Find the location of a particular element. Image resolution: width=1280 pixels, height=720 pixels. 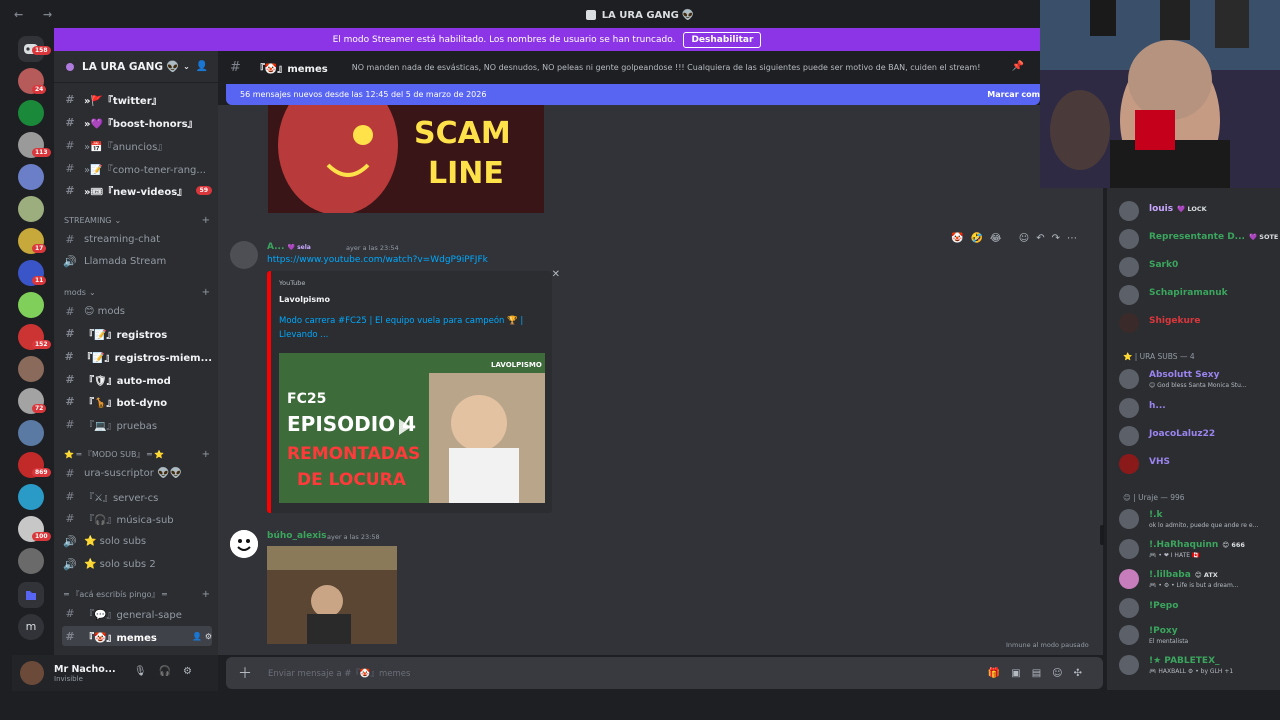

category-modo-sub: ⭐ ═ 『MODO SUB』 ═ ⭐ + is located at coordinates (137, 454).